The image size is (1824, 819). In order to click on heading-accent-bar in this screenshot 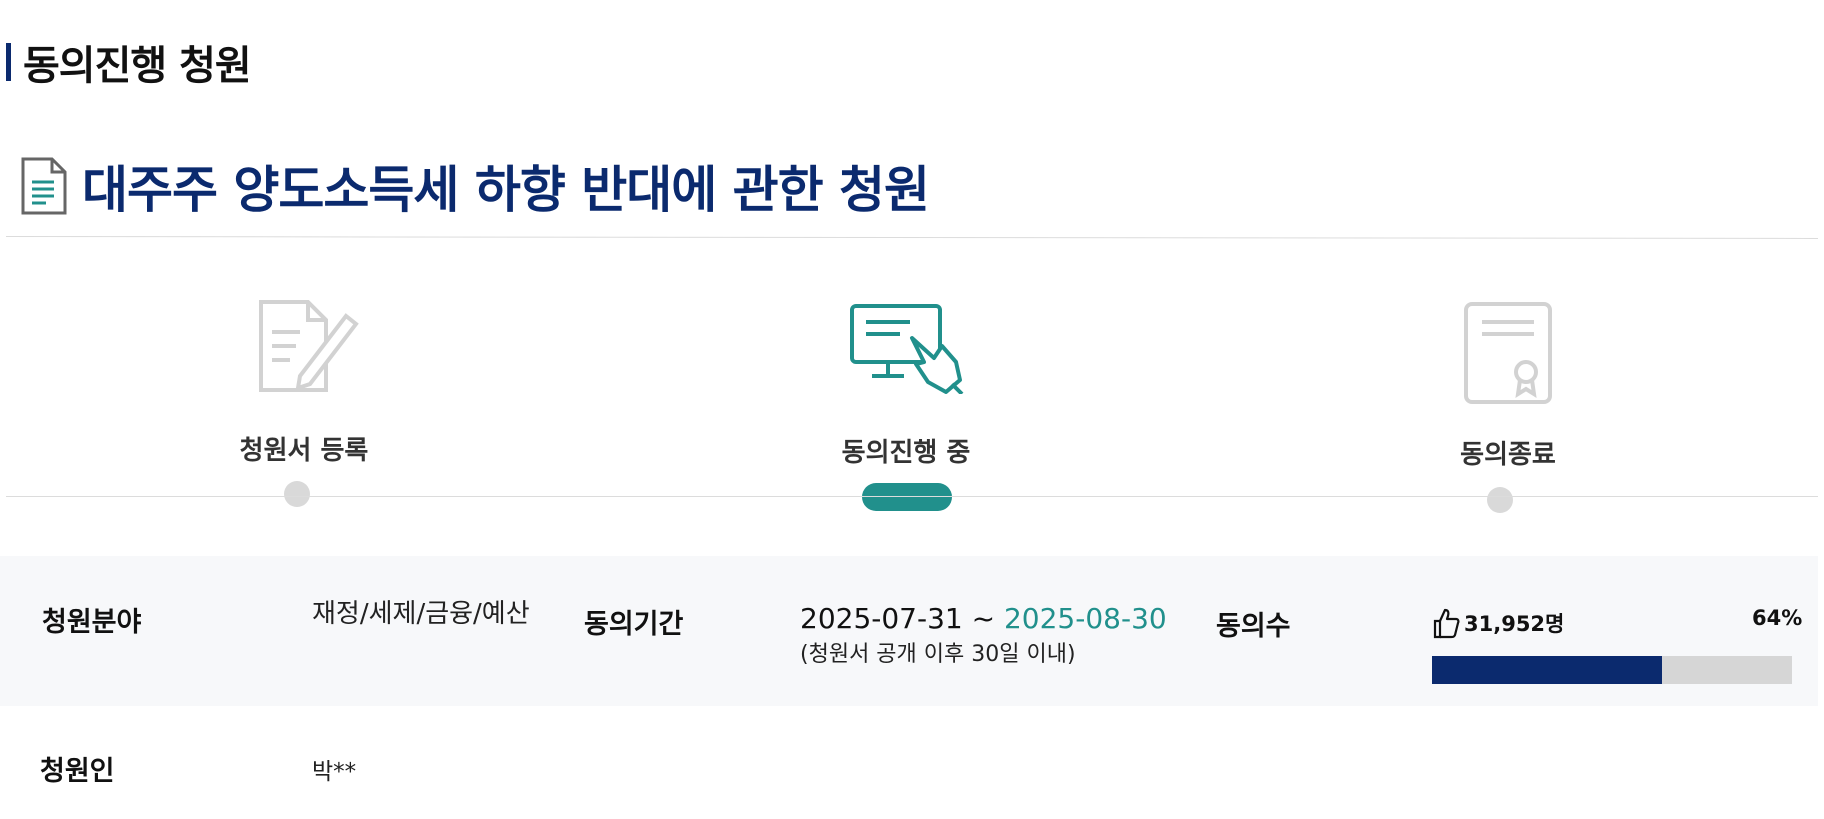, I will do `click(8, 62)`.